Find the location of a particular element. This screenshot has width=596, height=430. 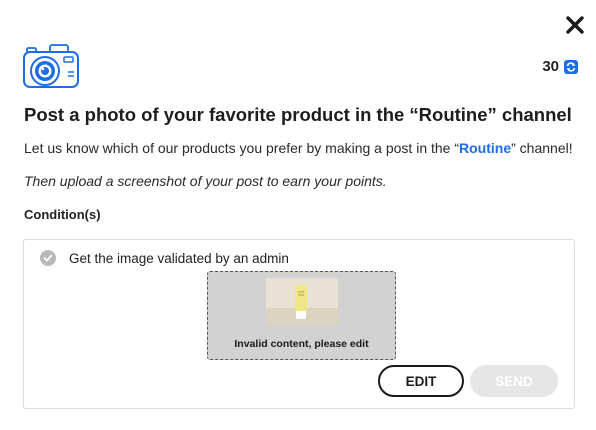

image-upload-preview: Invalid content, please edit is located at coordinates (301, 315).